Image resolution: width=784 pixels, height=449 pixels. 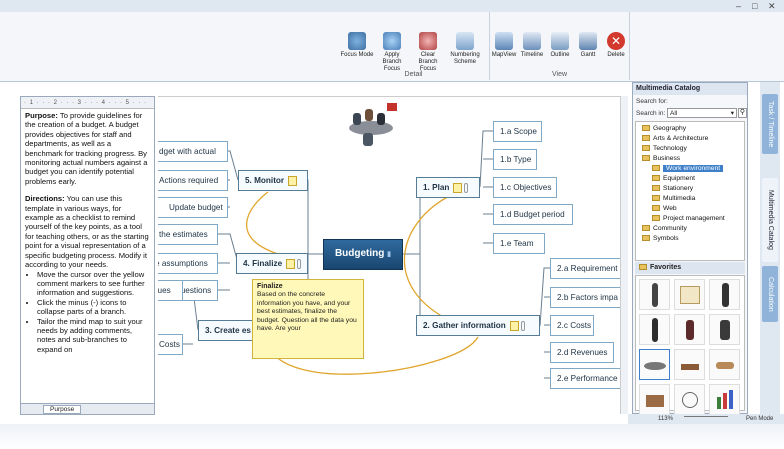 I want to click on outline-button: Outline, so click(x=560, y=45).